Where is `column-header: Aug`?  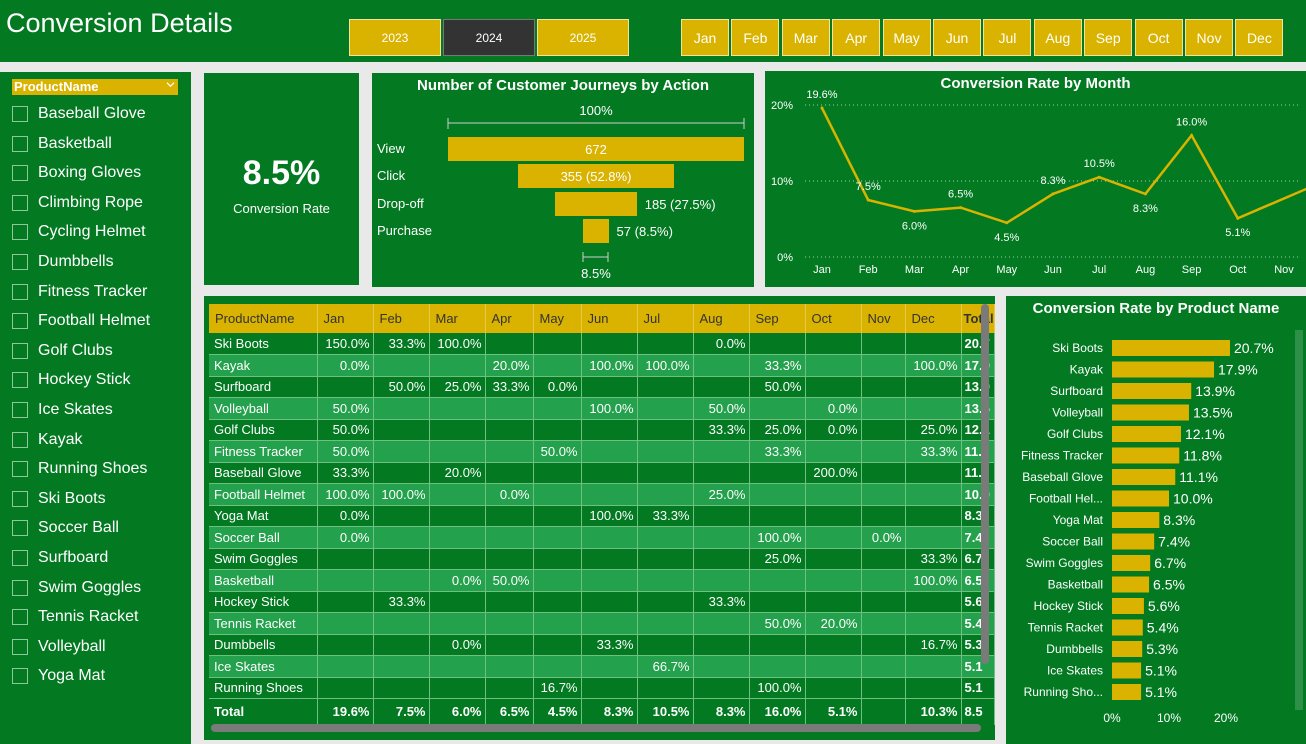
column-header: Aug is located at coordinates (721, 318).